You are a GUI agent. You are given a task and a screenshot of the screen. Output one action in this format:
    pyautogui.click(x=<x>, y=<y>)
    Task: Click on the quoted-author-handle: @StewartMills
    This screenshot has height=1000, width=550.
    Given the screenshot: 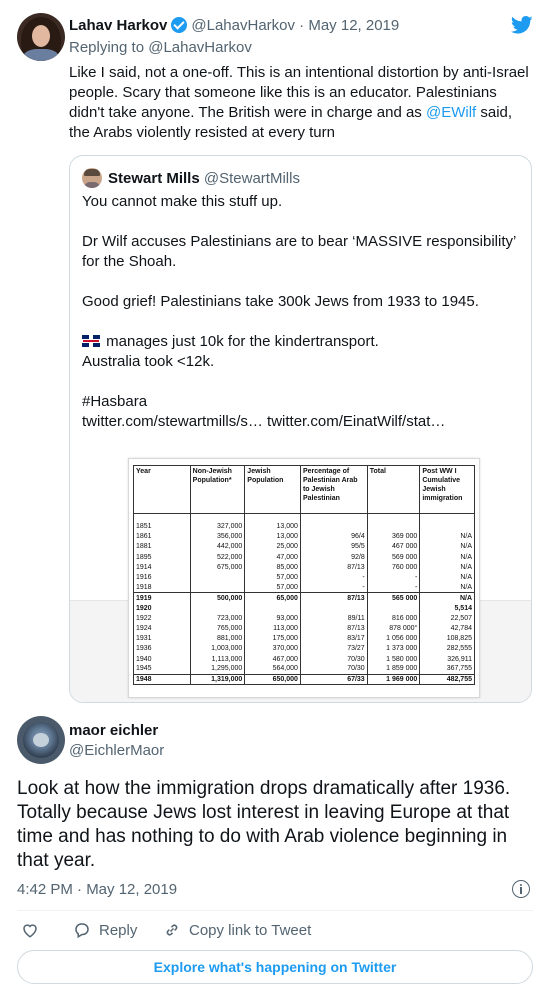 What is the action you would take?
    pyautogui.click(x=251, y=178)
    